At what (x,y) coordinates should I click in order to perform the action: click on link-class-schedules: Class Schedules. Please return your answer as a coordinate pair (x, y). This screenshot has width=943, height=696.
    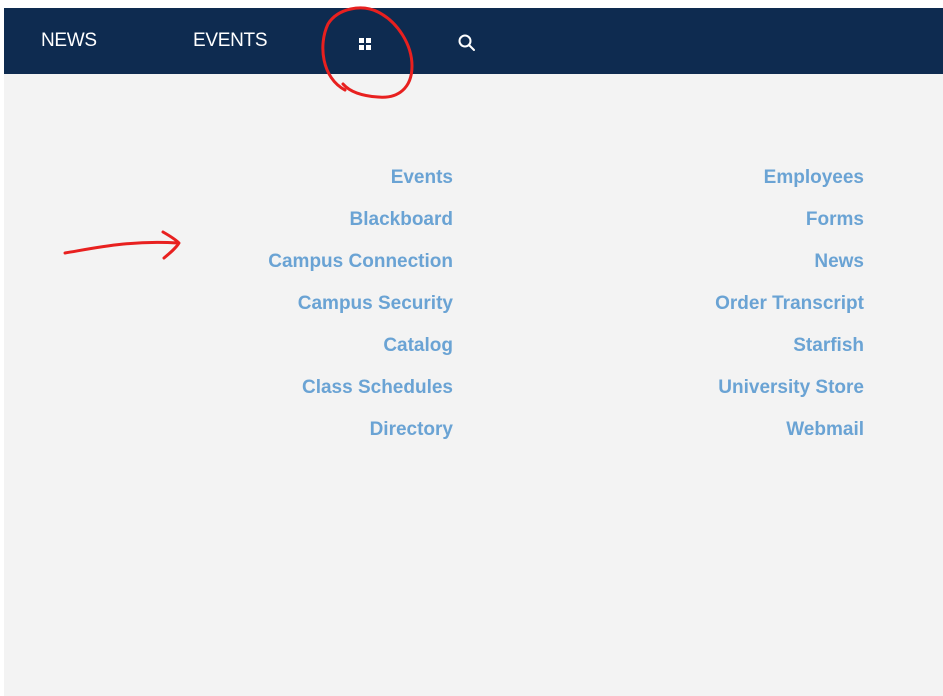
    Looking at the image, I should click on (360, 388).